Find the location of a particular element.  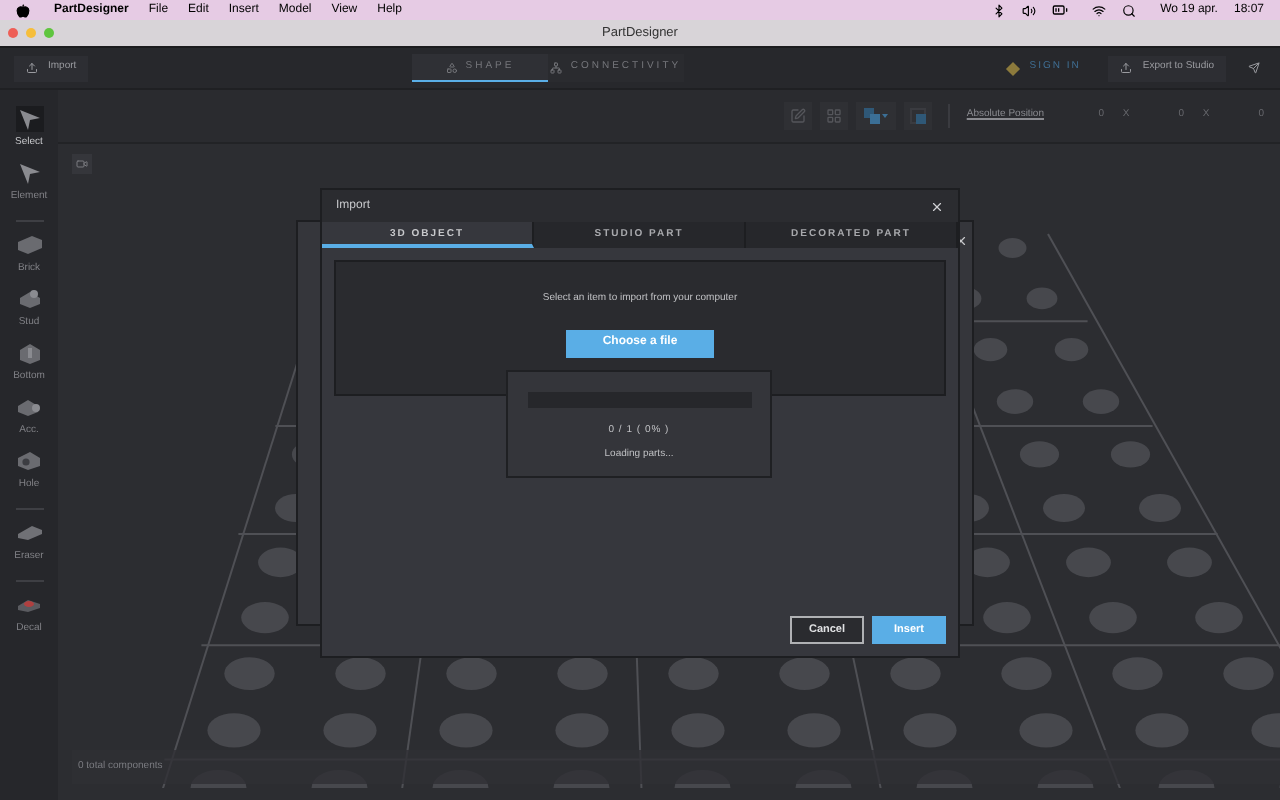

layers-button is located at coordinates (876, 116).